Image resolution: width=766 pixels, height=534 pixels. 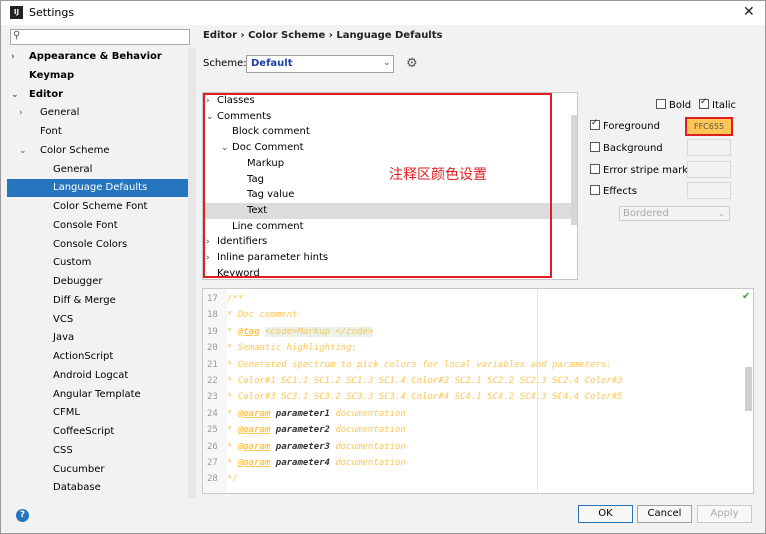 What do you see at coordinates (633, 148) in the screenshot?
I see `background-label: Background` at bounding box center [633, 148].